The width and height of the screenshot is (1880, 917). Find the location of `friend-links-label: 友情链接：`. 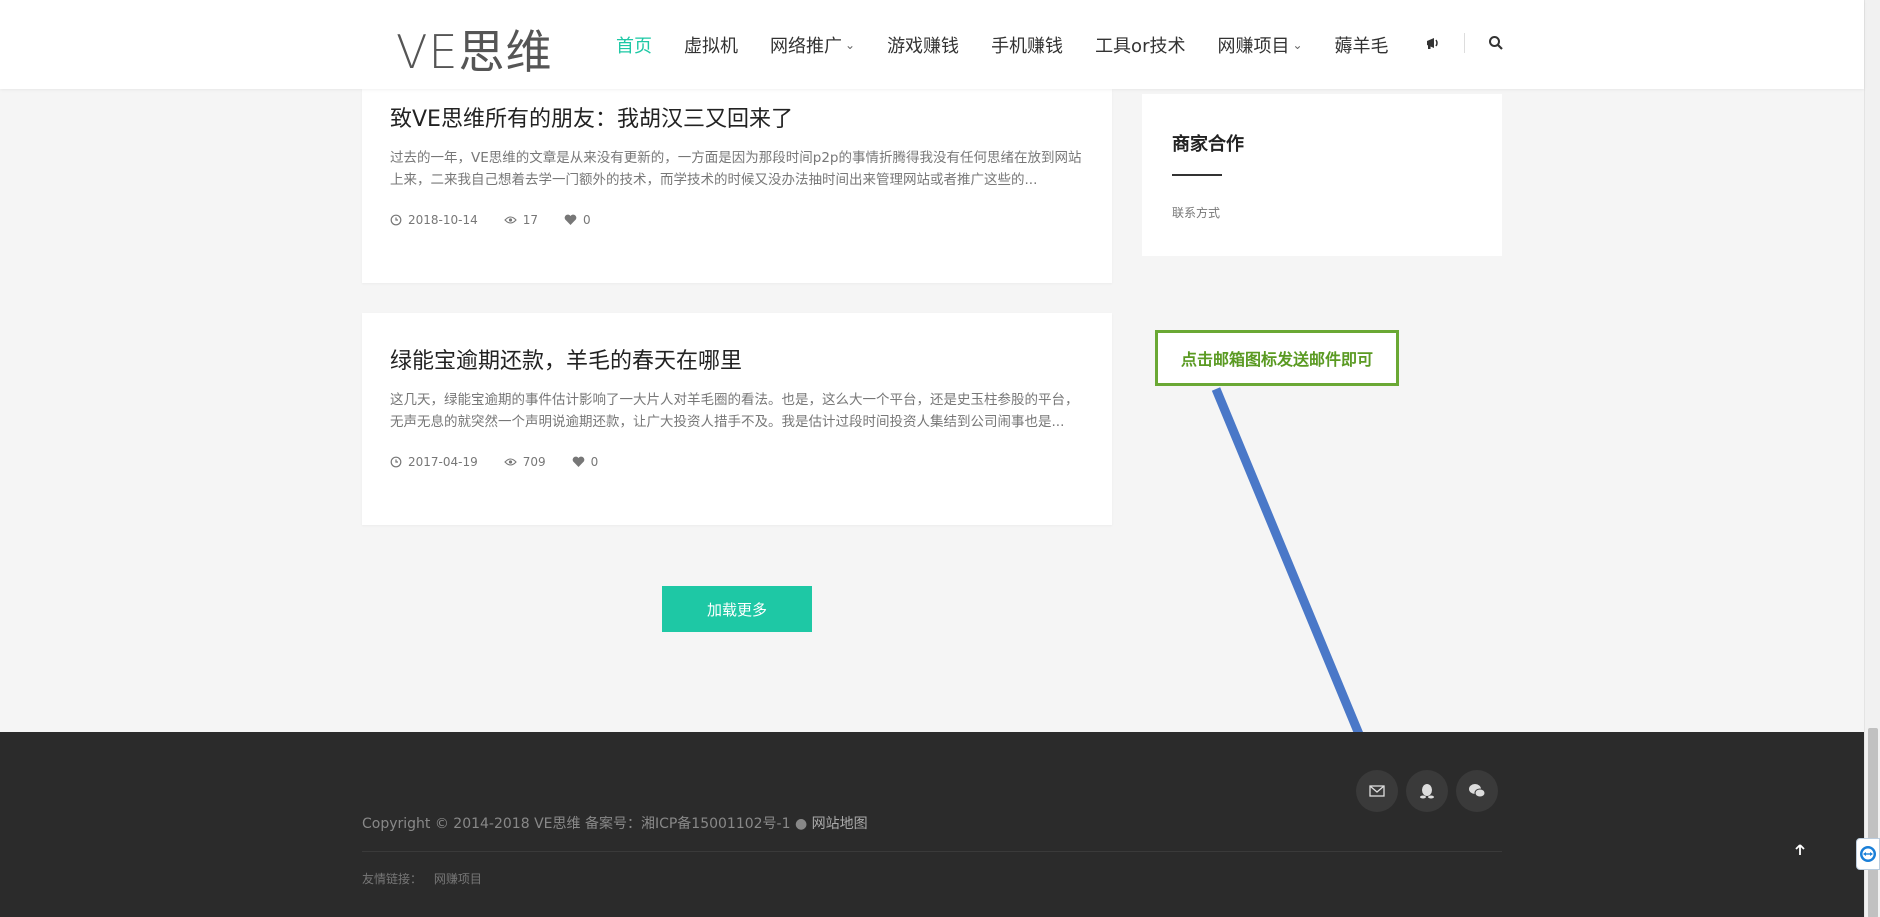

friend-links-label: 友情链接： is located at coordinates (392, 879).